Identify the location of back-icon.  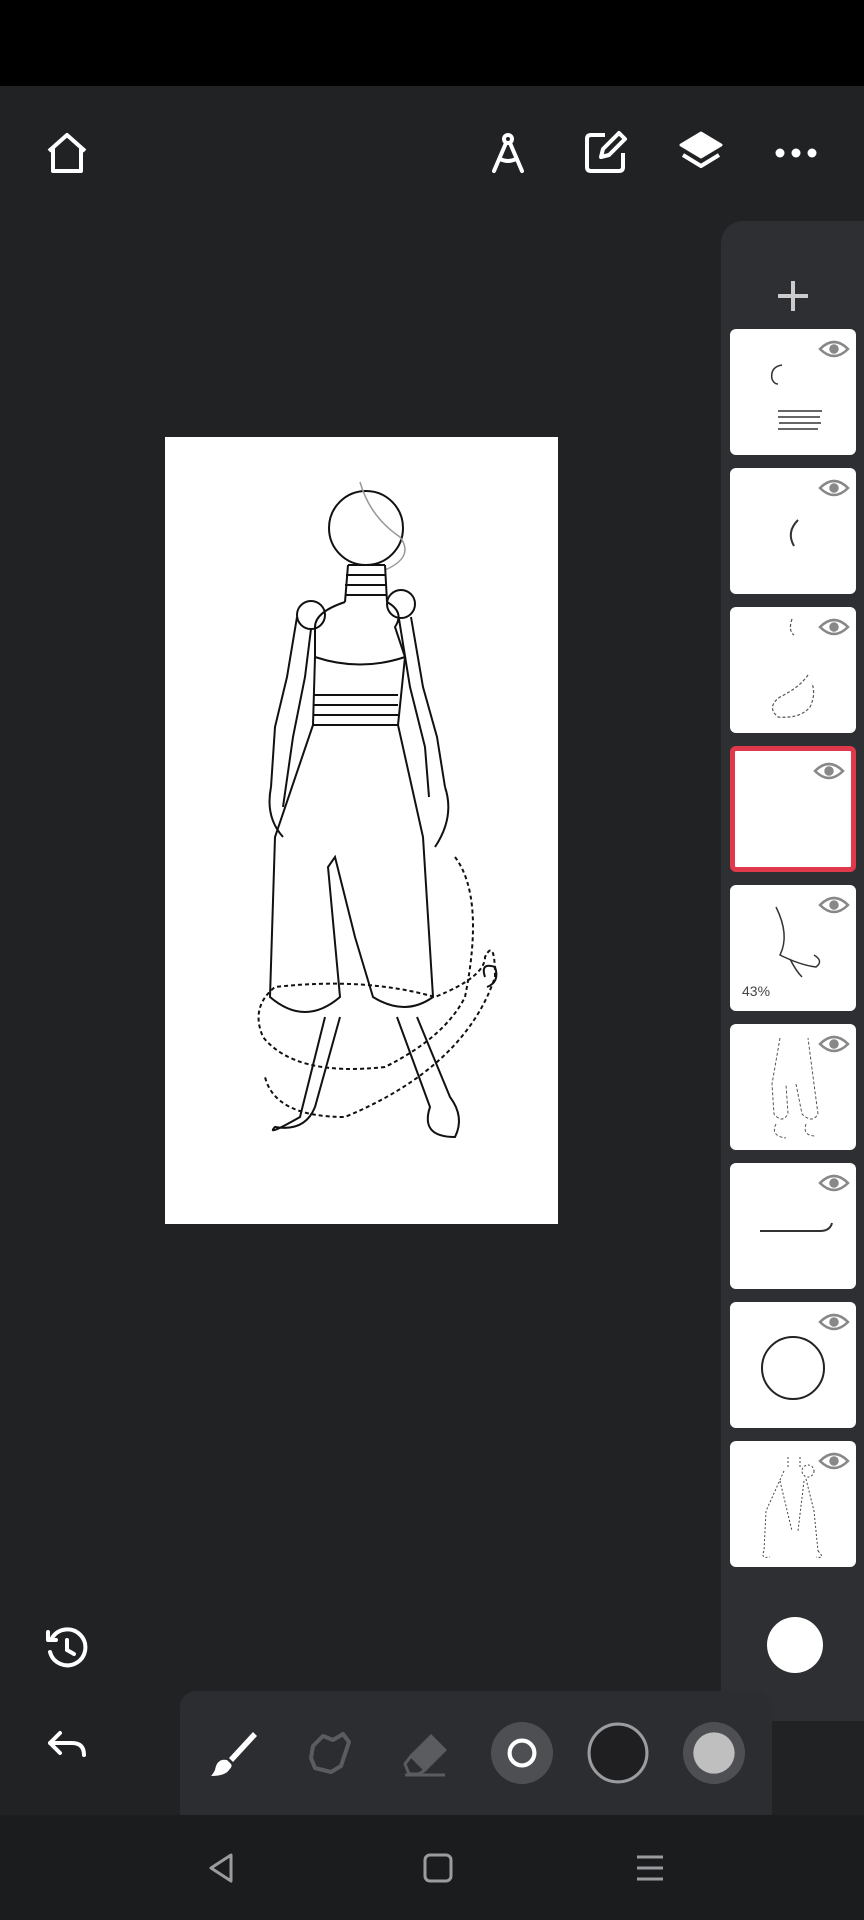
(221, 1868).